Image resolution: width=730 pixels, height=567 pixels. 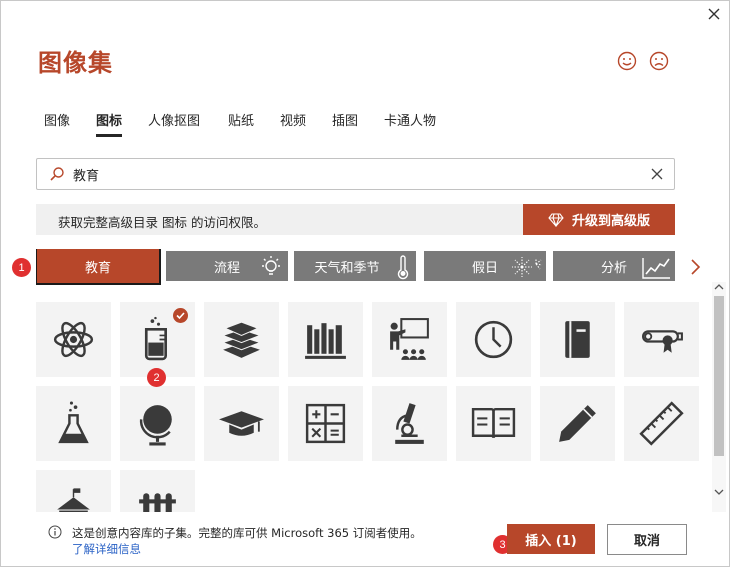 I want to click on dialog-title: 图像集, so click(x=75, y=63).